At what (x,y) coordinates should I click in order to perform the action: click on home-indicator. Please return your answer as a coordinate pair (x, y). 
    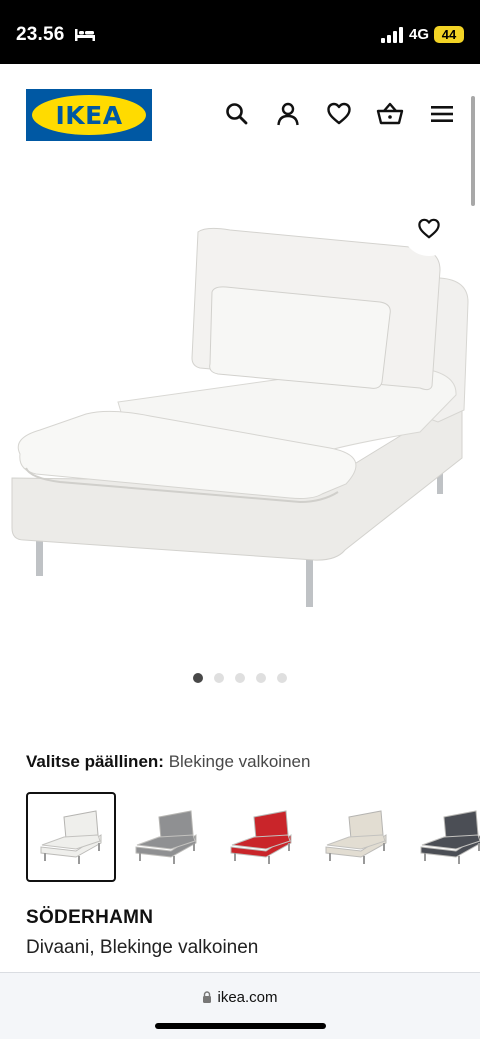
    Looking at the image, I should click on (240, 1026).